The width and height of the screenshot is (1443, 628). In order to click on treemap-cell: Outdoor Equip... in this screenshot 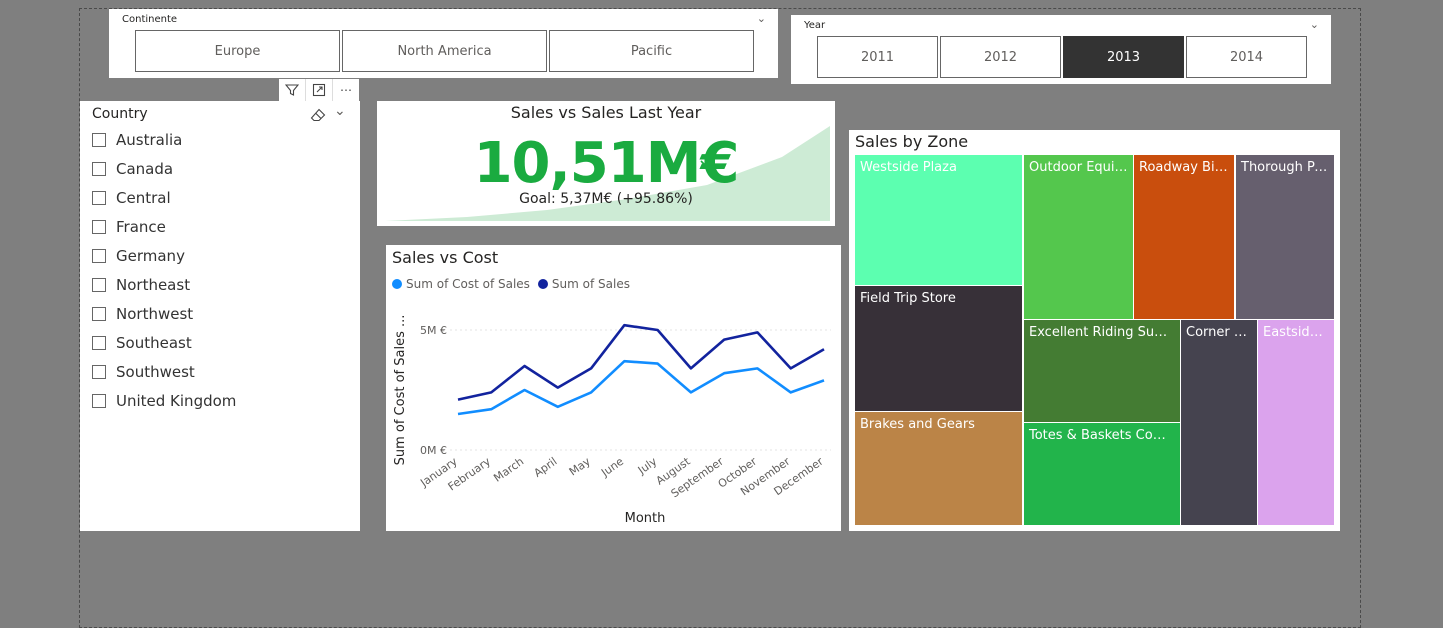, I will do `click(1078, 237)`.